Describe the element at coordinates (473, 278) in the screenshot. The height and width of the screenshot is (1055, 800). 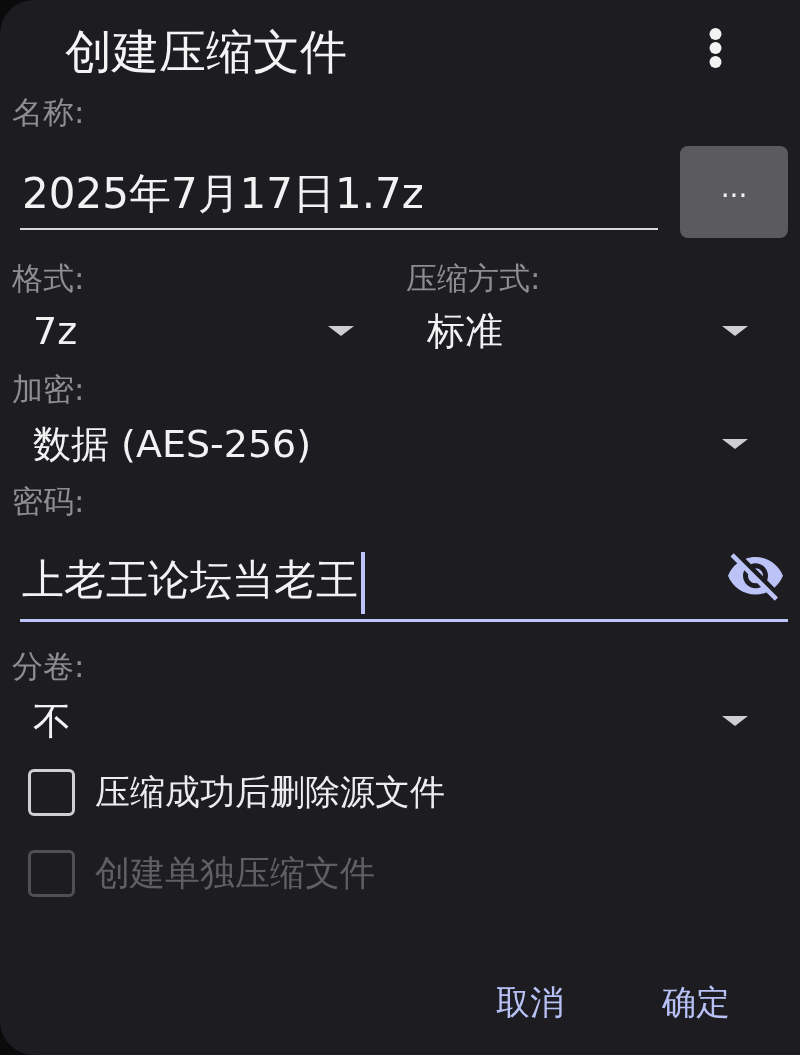
I see `field-label: 压缩方式:` at that location.